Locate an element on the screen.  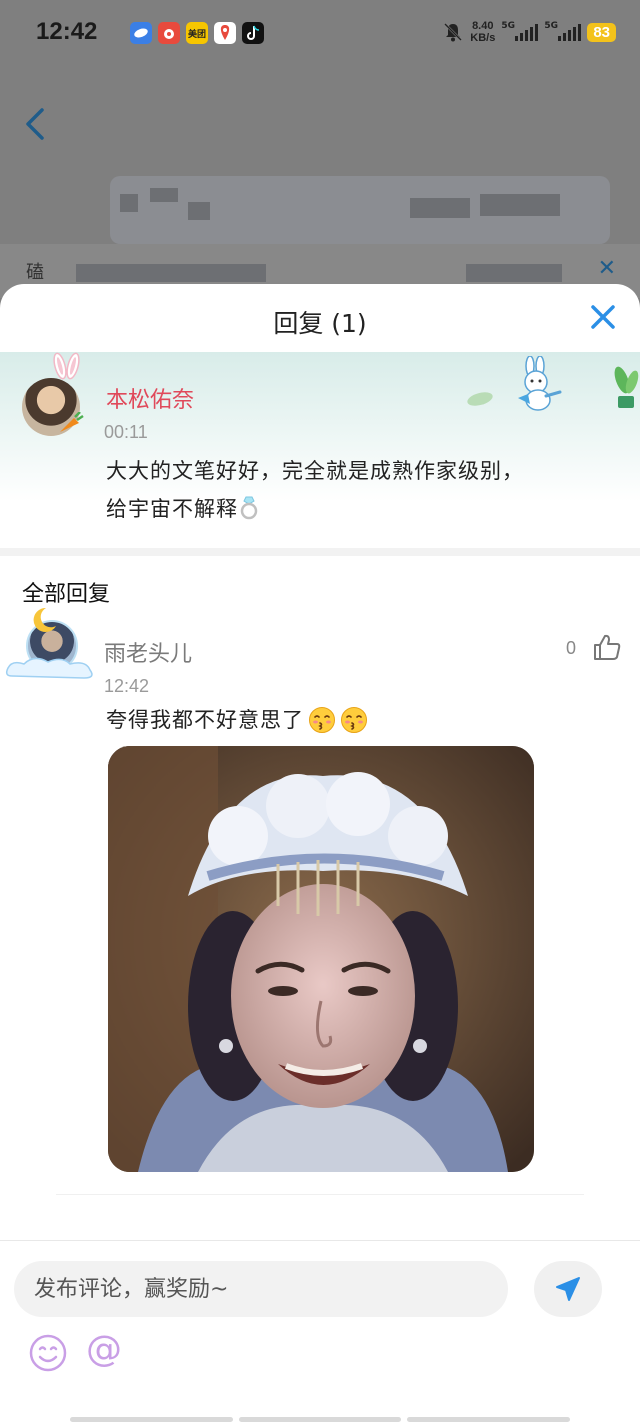
signal-1-icon: 5G is located at coordinates (520, 31).